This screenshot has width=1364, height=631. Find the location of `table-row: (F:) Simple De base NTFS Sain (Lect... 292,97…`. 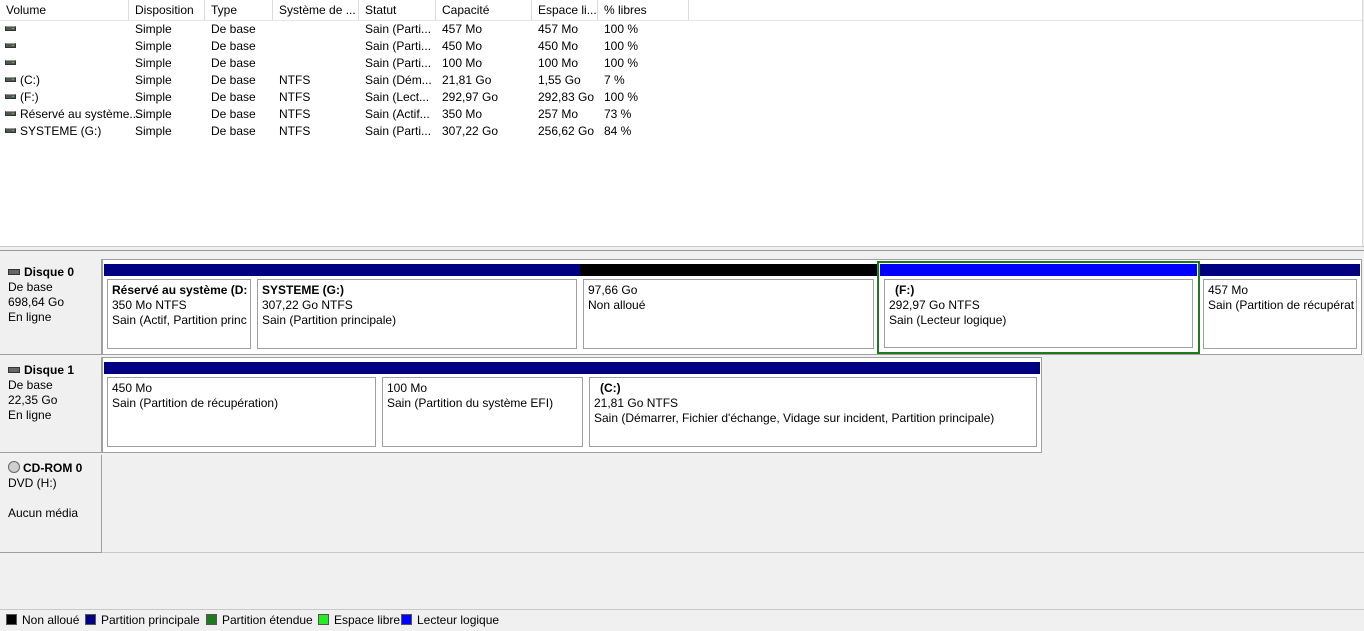

table-row: (F:) Simple De base NTFS Sain (Lect... 292,97… is located at coordinates (350, 97).